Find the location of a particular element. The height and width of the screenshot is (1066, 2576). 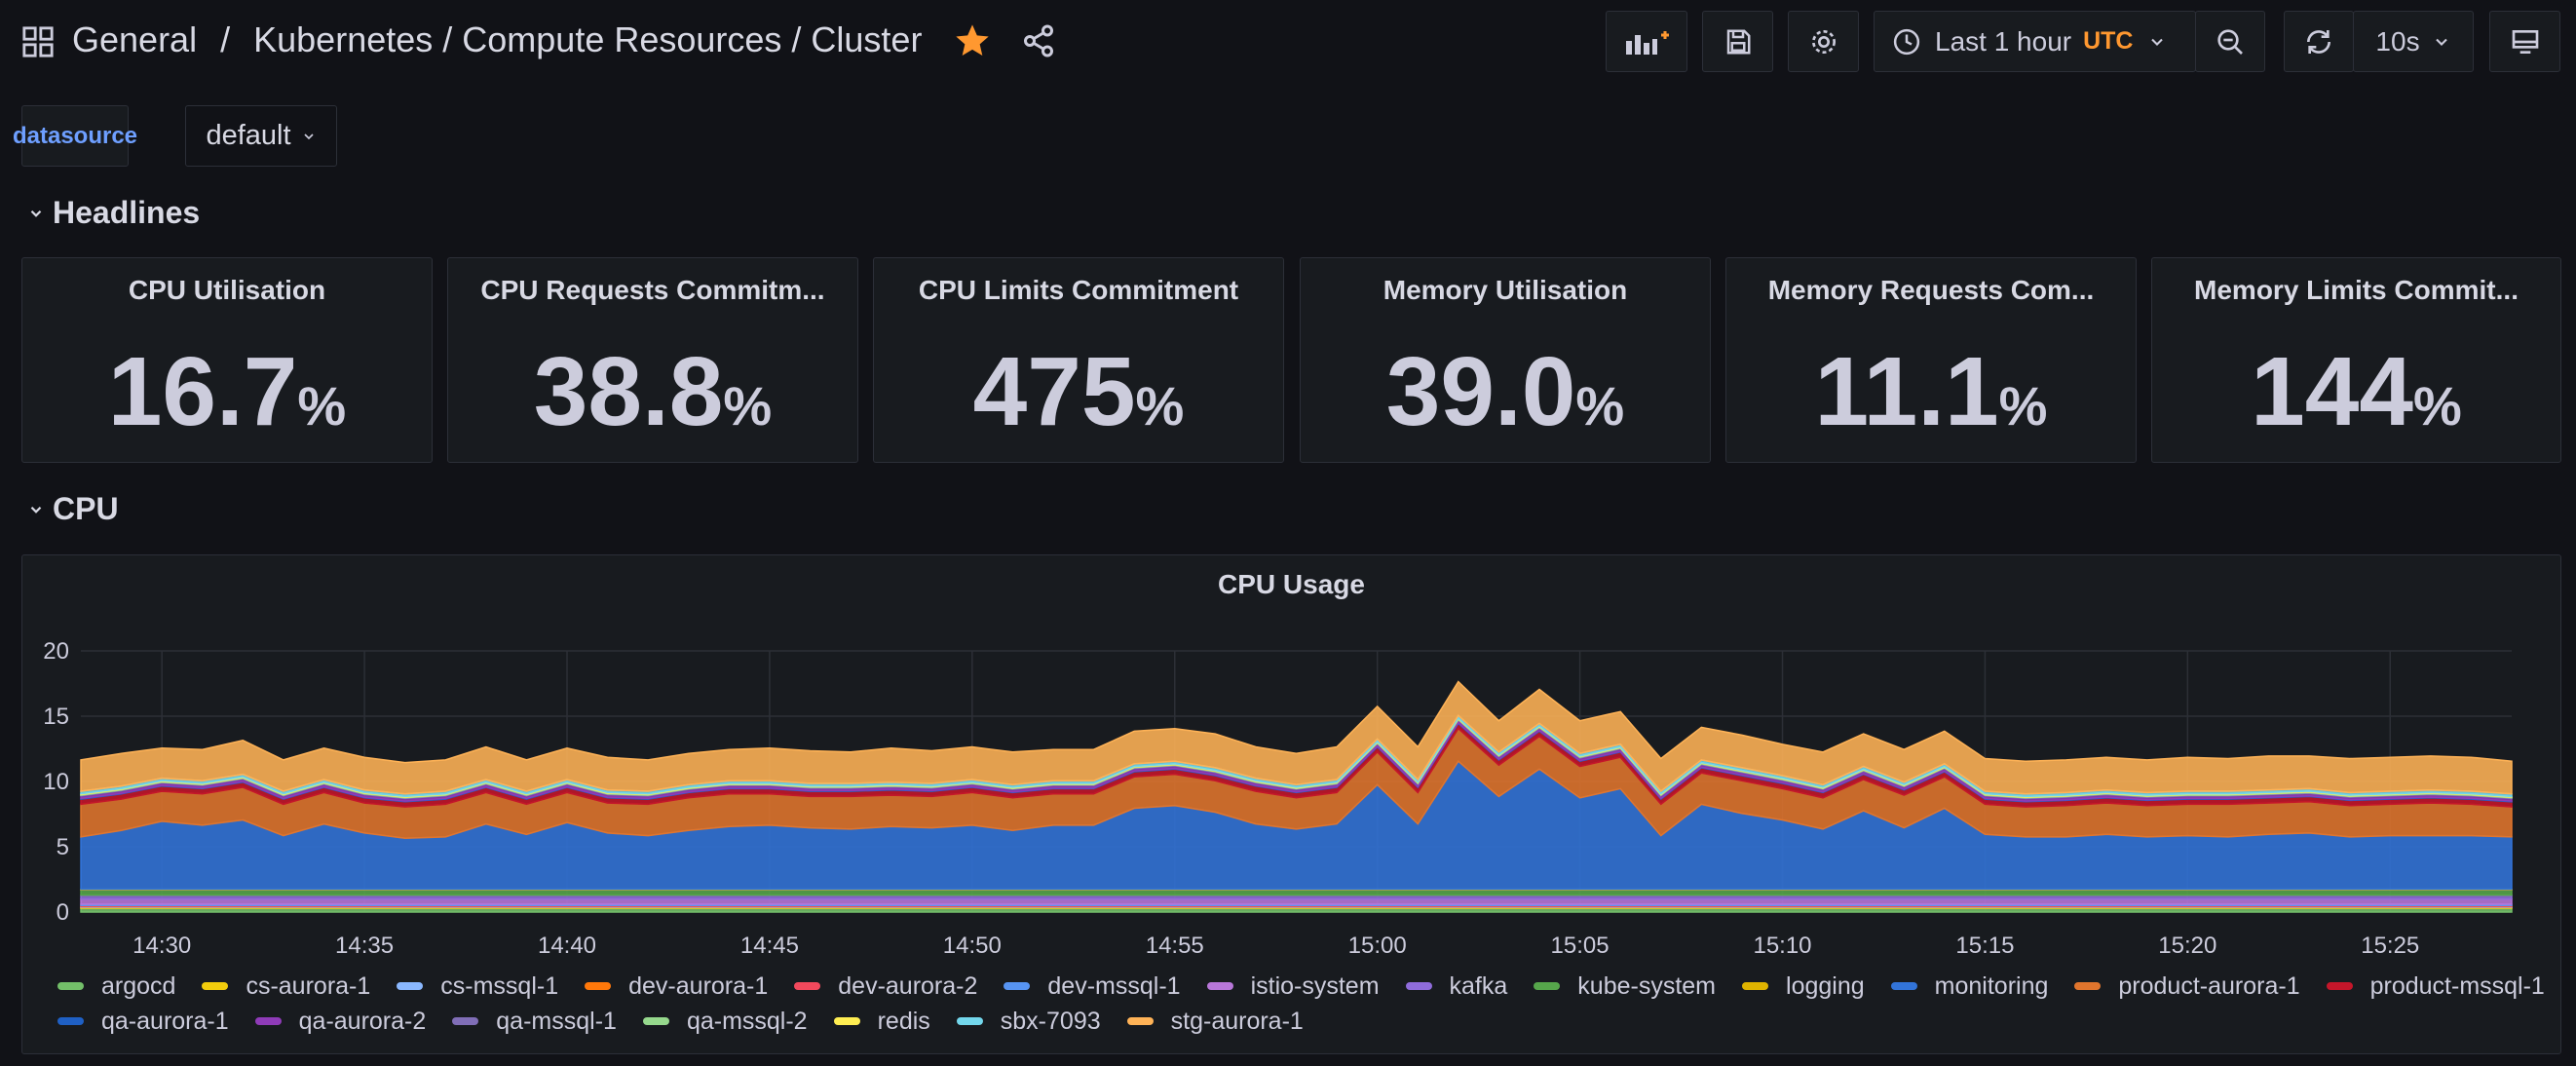

legend-item-logging: logging is located at coordinates (1803, 987).